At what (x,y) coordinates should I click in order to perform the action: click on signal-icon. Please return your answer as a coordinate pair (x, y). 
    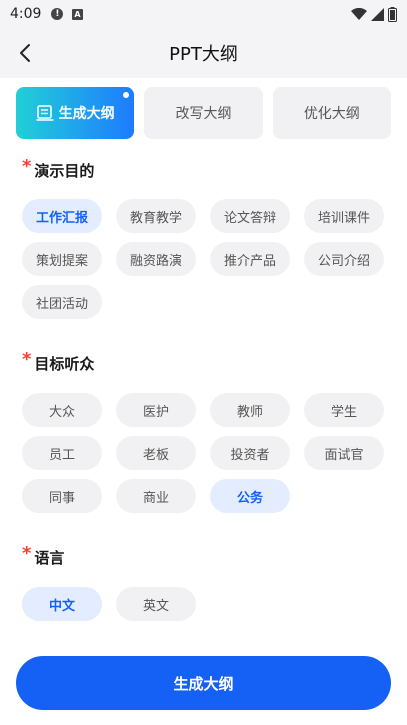
    Looking at the image, I should click on (377, 14).